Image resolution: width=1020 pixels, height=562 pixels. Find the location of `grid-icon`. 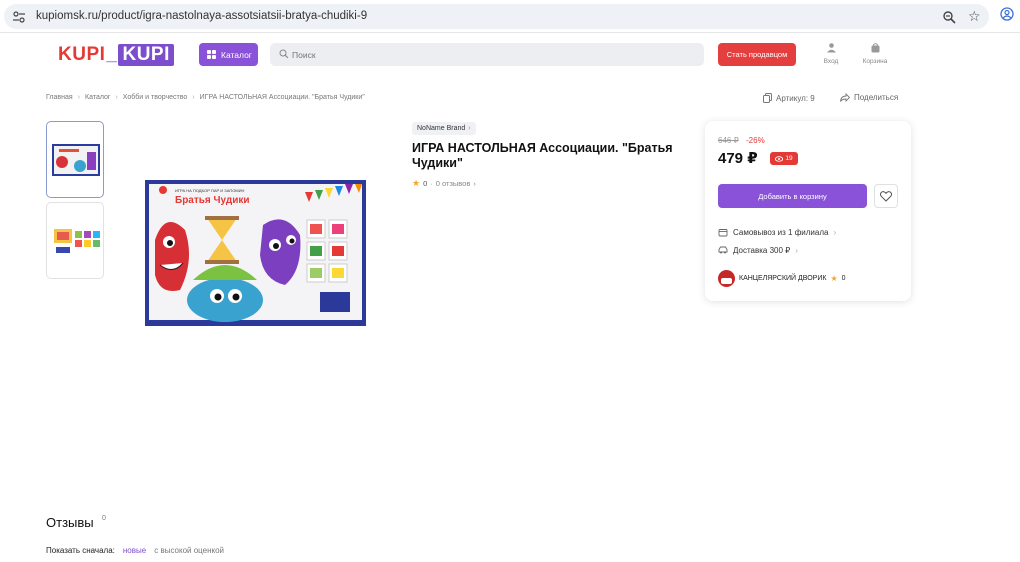

grid-icon is located at coordinates (211, 54).